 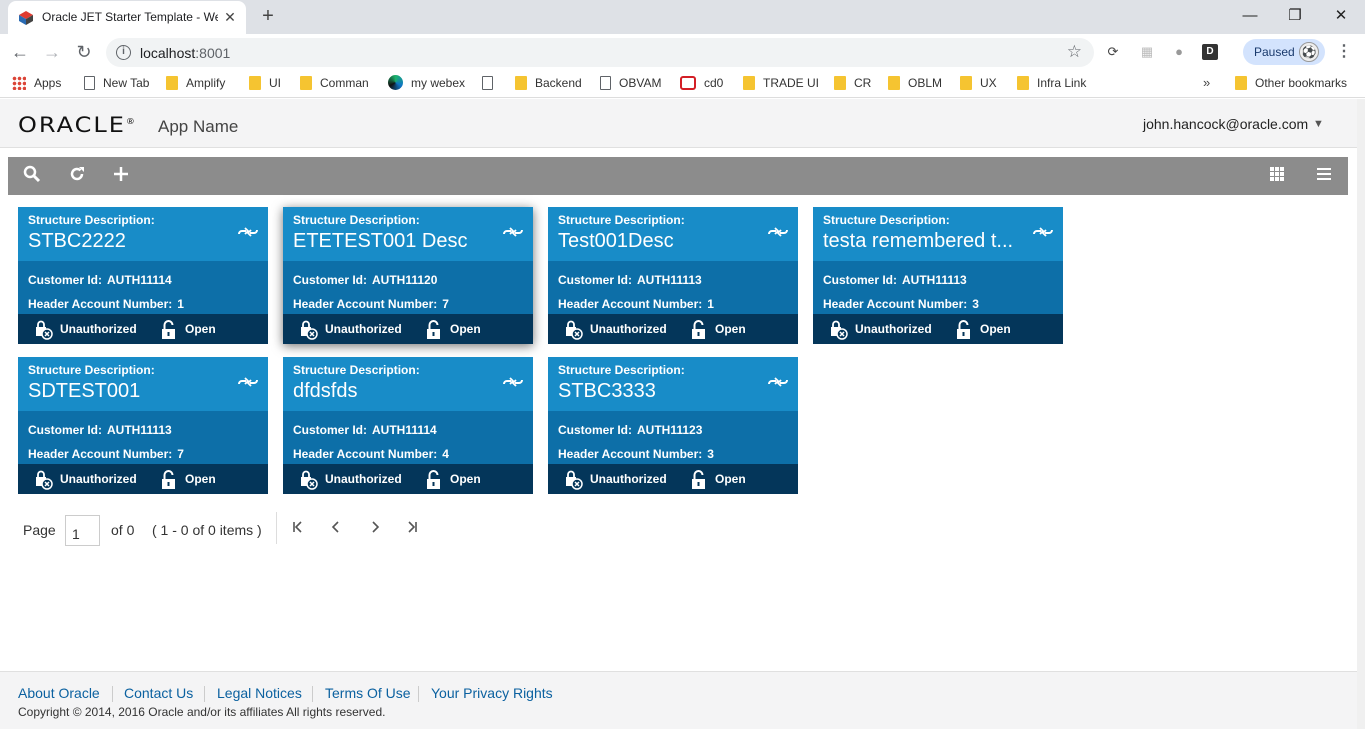 What do you see at coordinates (1113, 52) in the screenshot?
I see `sync-icon: ⟳` at bounding box center [1113, 52].